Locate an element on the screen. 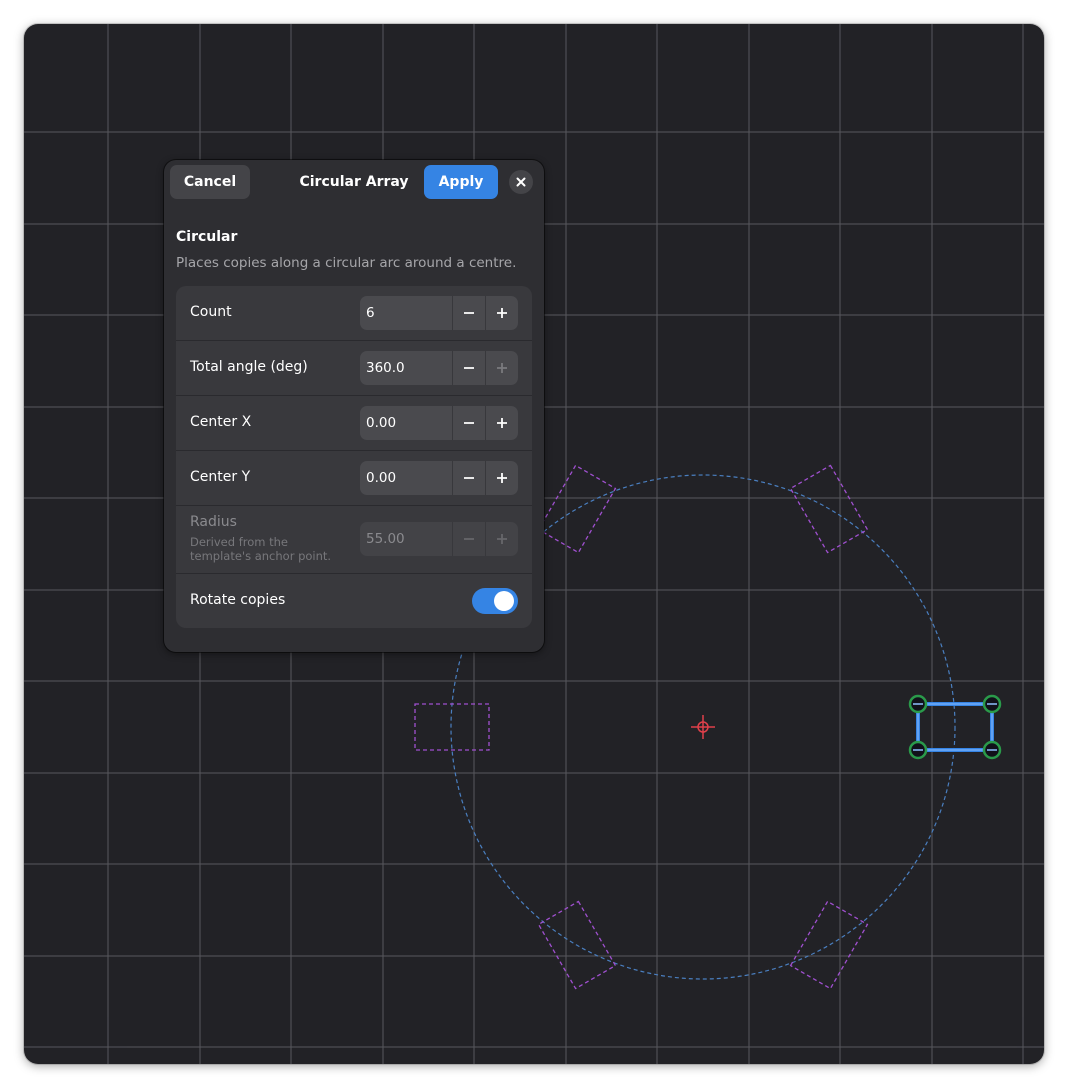 This screenshot has width=1068, height=1088. row-total-angle: Total angle (deg) 360.0 is located at coordinates (354, 368).